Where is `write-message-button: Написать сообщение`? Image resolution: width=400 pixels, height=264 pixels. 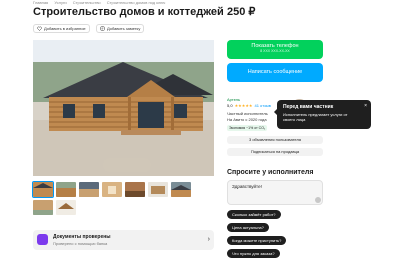 write-message-button: Написать сообщение is located at coordinates (275, 72).